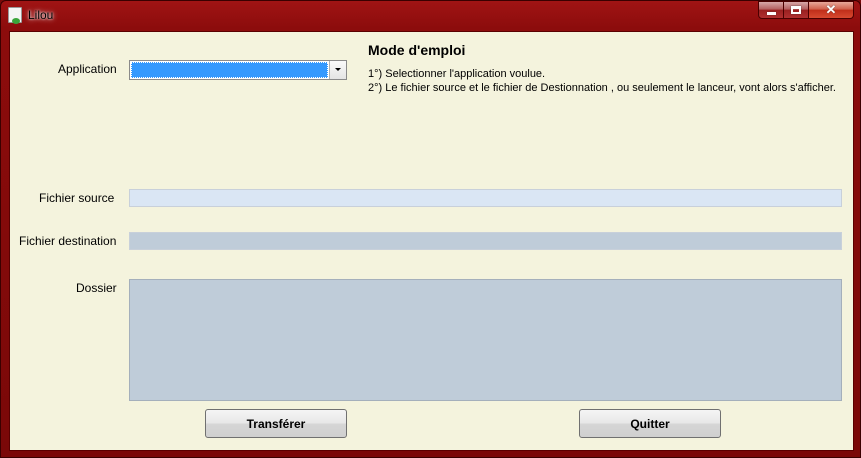 The width and height of the screenshot is (861, 458). I want to click on minimize-icon, so click(771, 13).